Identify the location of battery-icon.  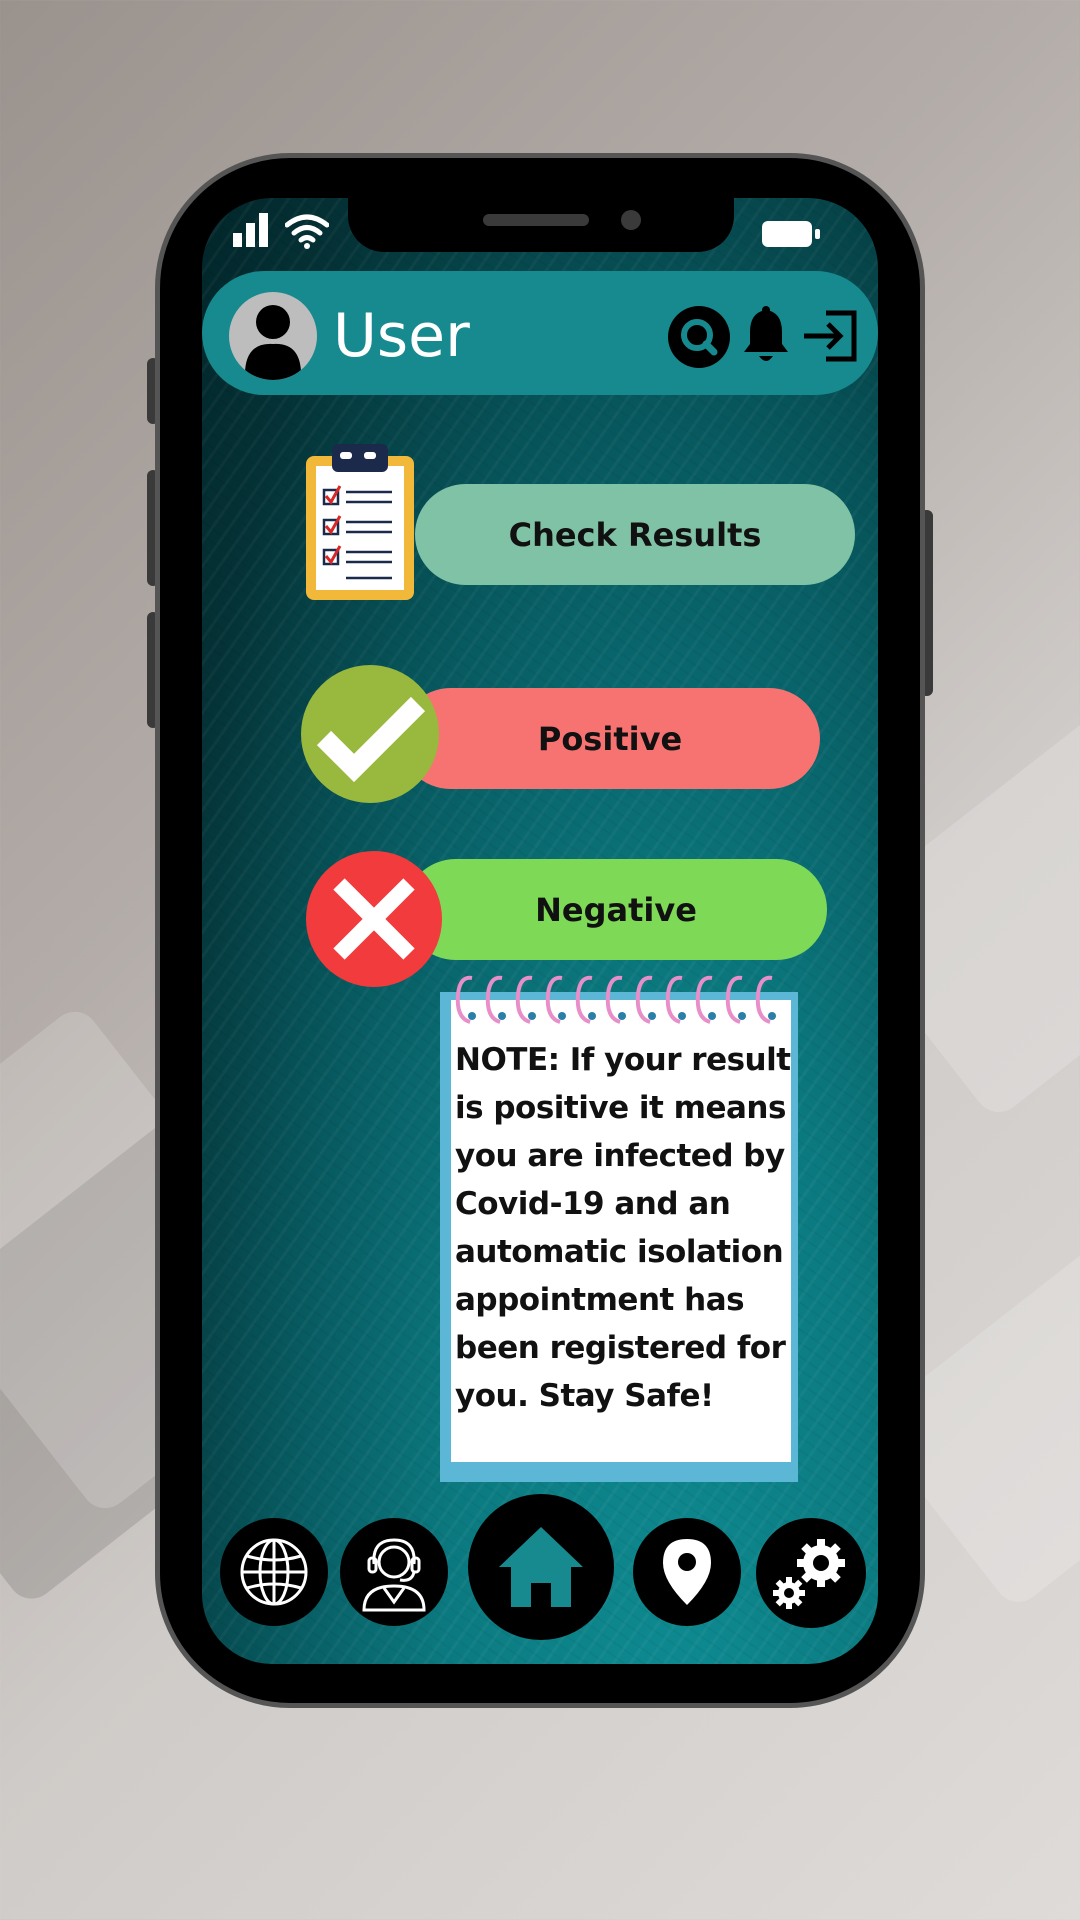
(791, 234).